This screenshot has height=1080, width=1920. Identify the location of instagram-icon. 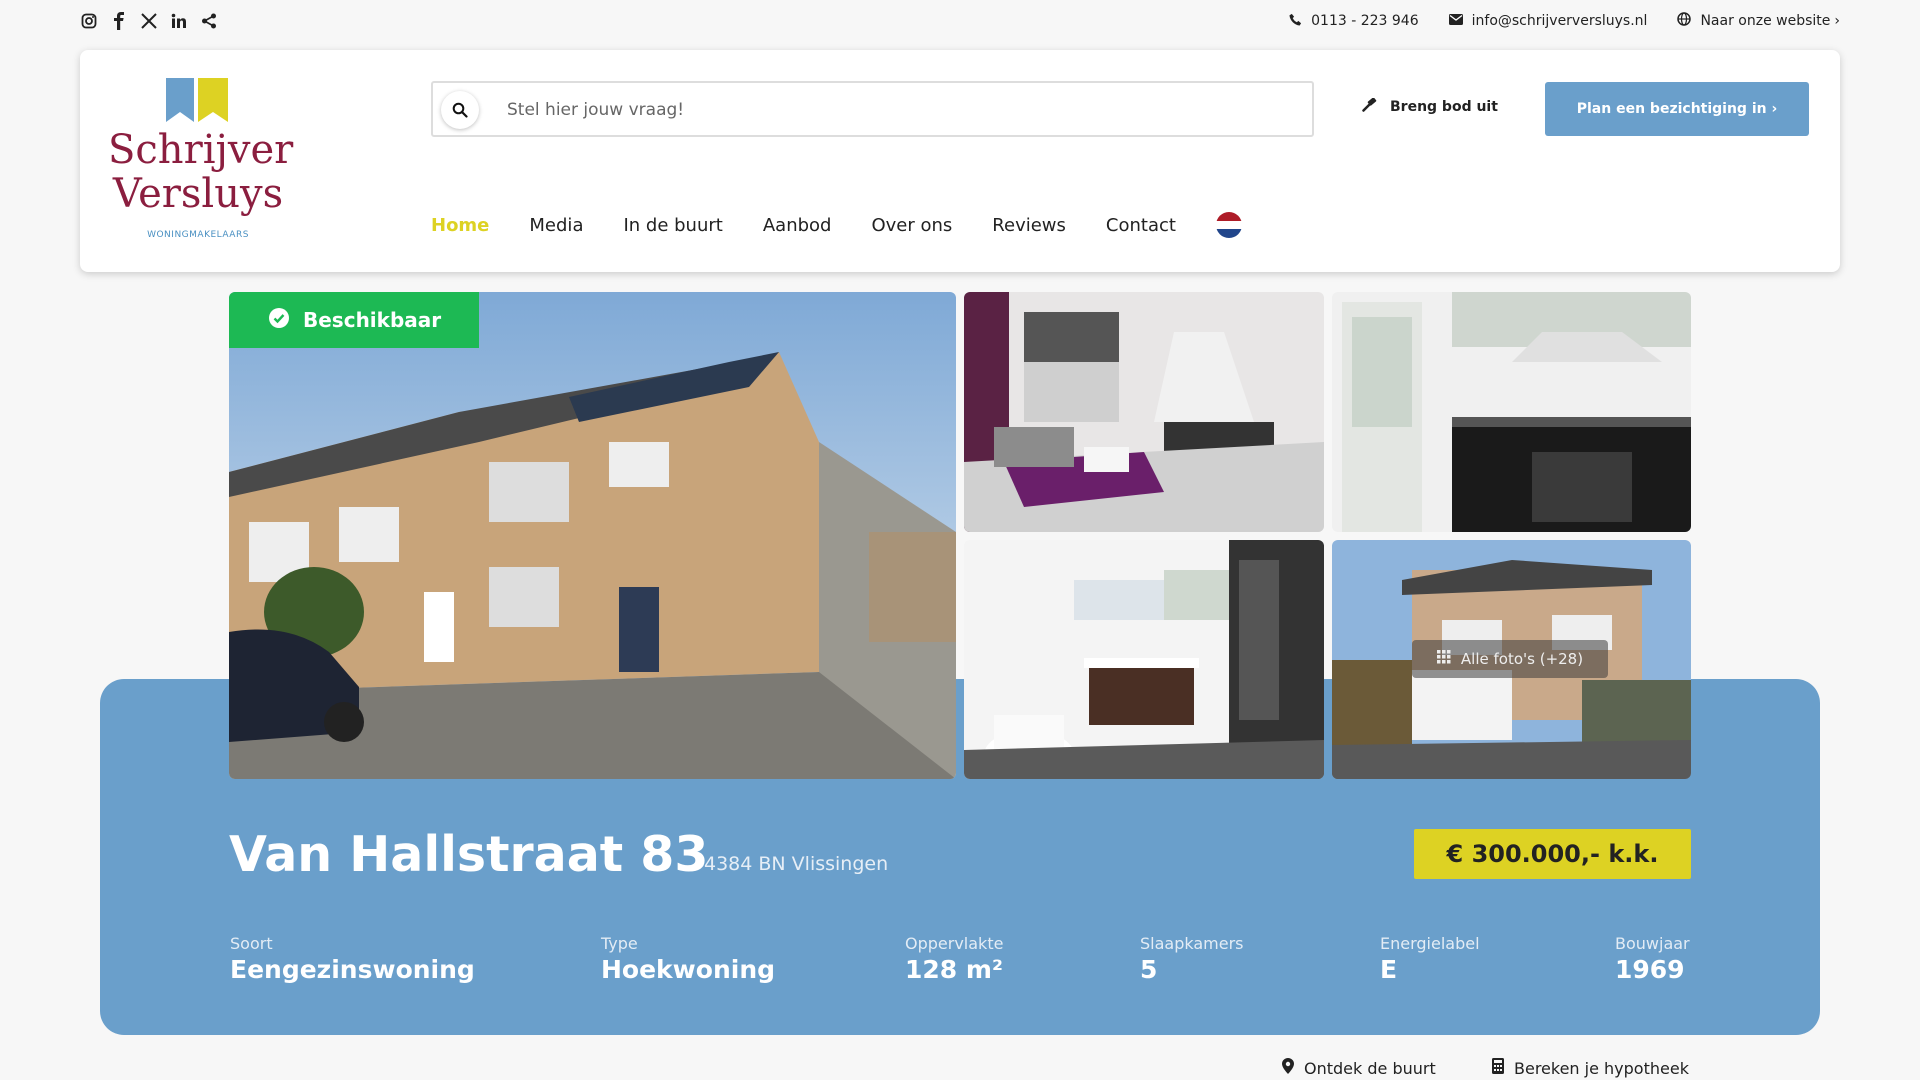
(89, 21).